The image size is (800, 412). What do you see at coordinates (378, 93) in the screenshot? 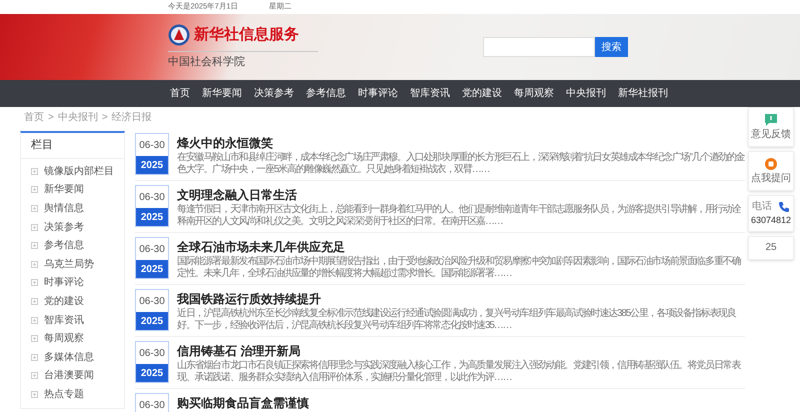
I see `nav-link: 时事评论` at bounding box center [378, 93].